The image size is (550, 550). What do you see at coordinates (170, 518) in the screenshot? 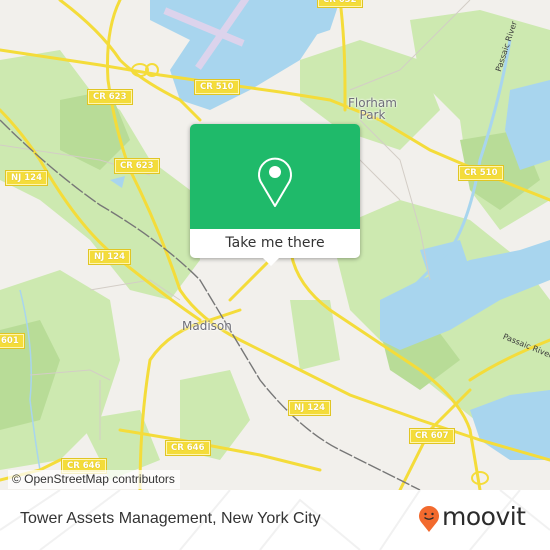
I see `location-title: Tower Assets Management, New York City` at bounding box center [170, 518].